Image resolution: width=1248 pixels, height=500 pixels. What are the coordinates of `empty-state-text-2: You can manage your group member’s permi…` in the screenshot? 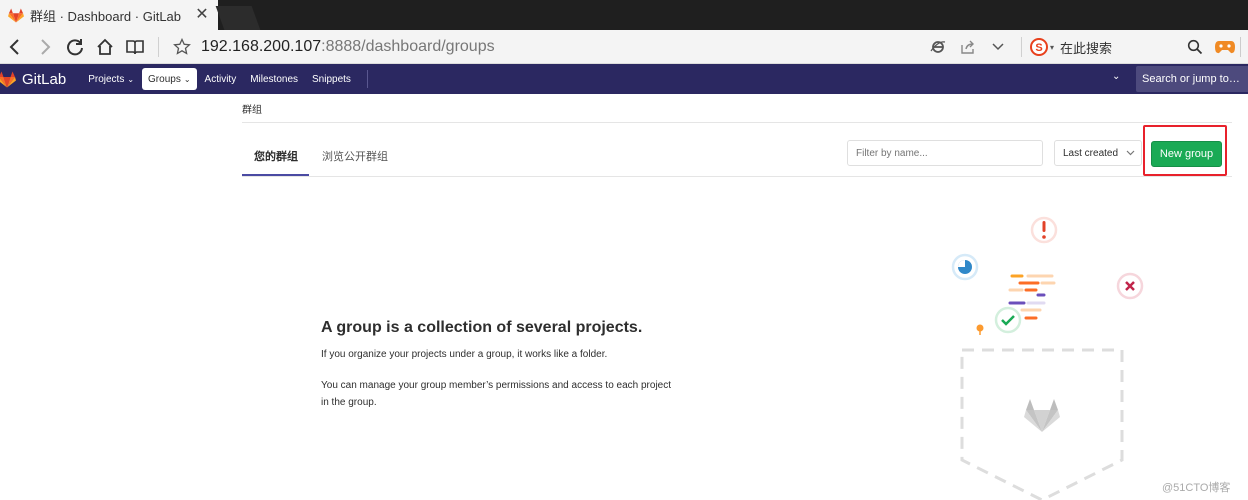 It's located at (496, 394).